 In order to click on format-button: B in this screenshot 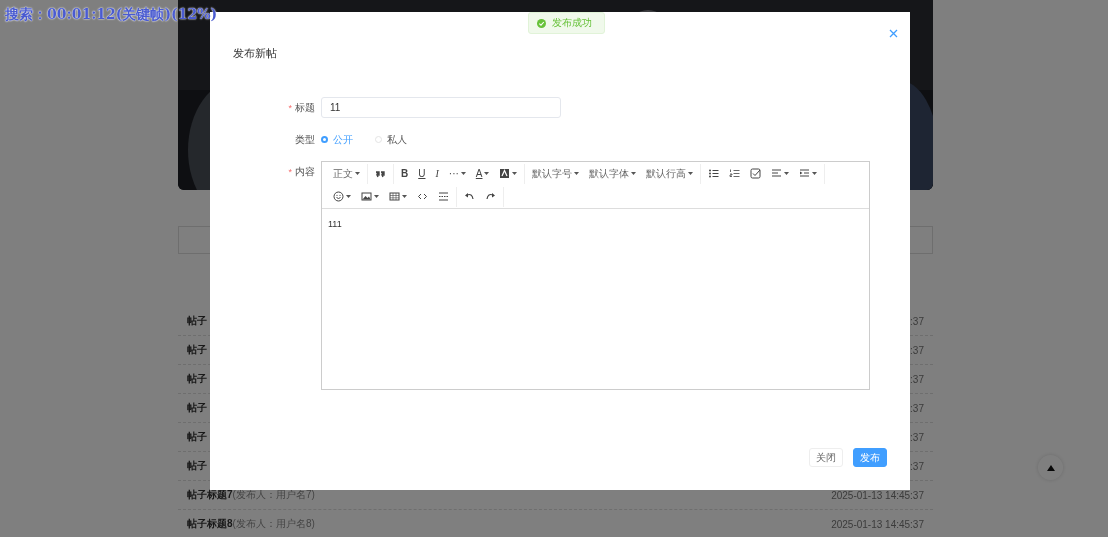, I will do `click(405, 173)`.